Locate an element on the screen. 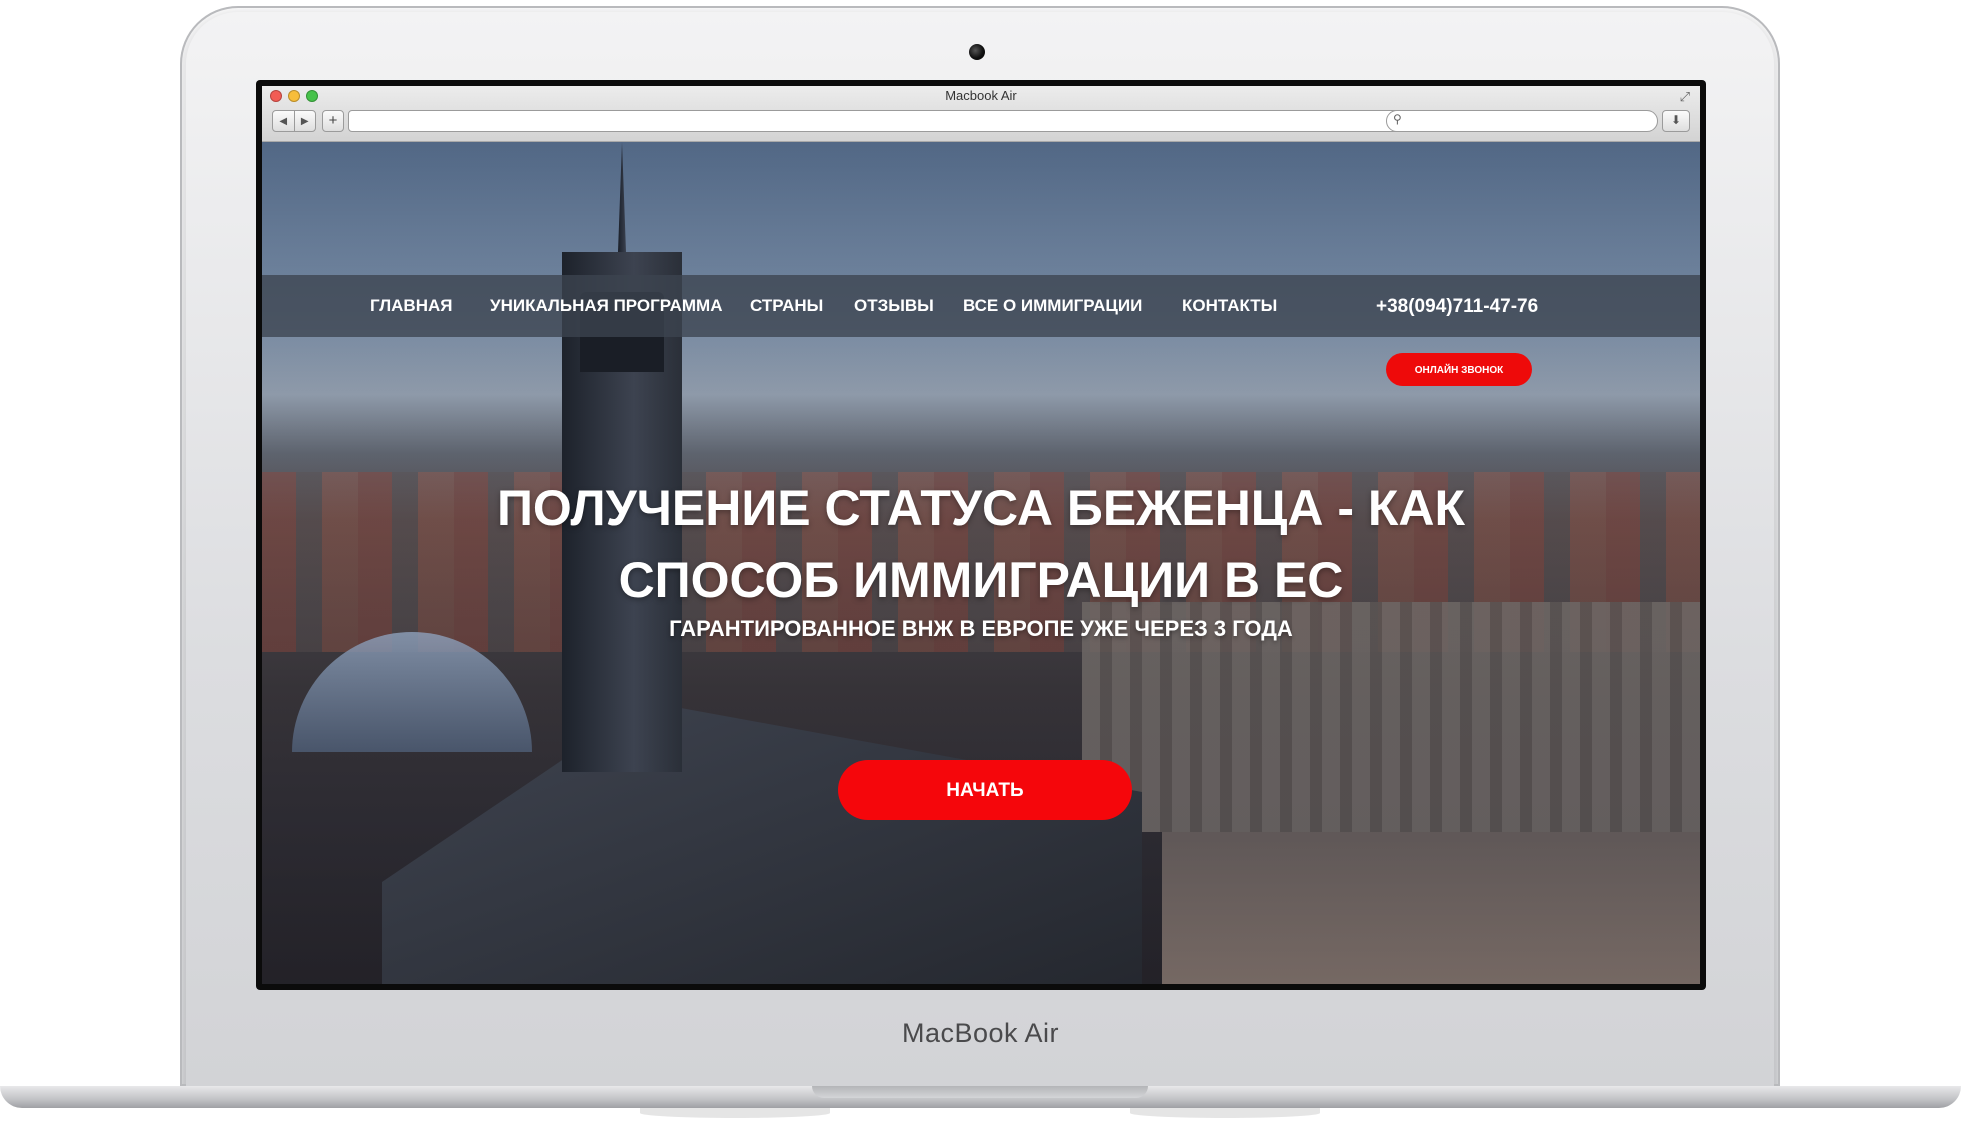  new-tab-button: + is located at coordinates (333, 121).